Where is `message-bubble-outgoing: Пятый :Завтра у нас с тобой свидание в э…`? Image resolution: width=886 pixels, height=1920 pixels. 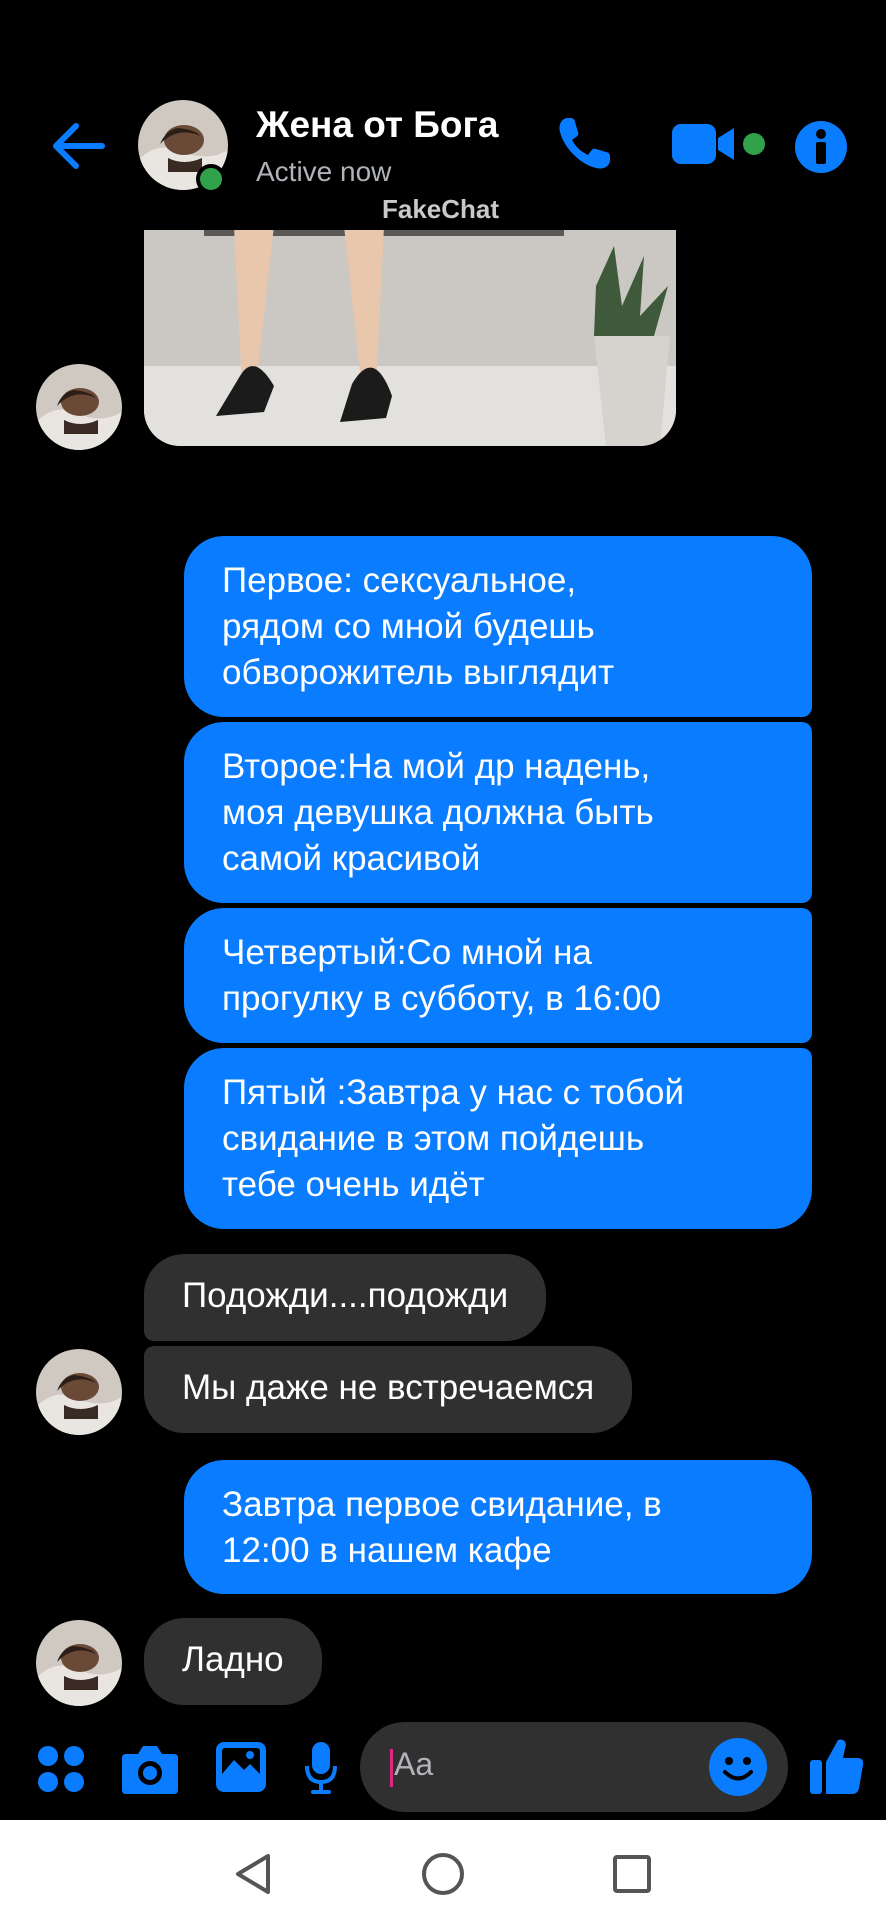 message-bubble-outgoing: Пятый :Завтра у нас с тобой свидание в э… is located at coordinates (498, 1138).